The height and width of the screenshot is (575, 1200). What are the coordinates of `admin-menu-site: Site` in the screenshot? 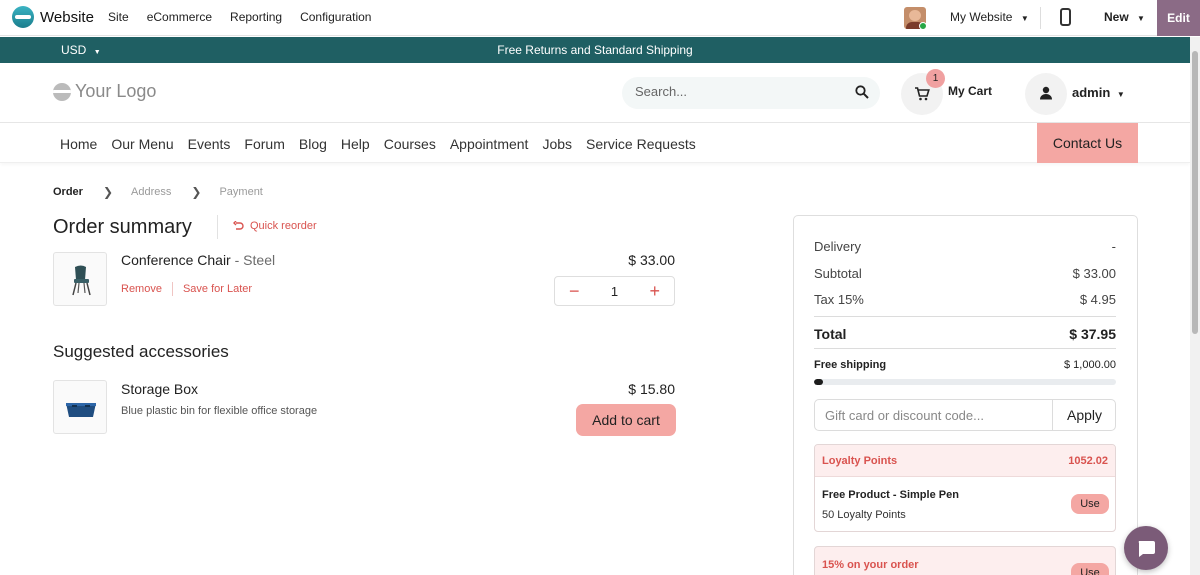 It's located at (118, 17).